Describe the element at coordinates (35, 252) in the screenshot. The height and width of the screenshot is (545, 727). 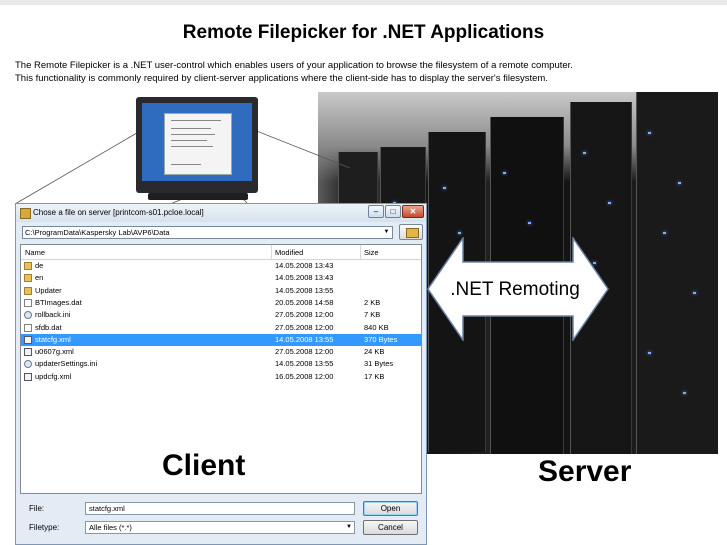
I see `column-header-name: Name` at that location.